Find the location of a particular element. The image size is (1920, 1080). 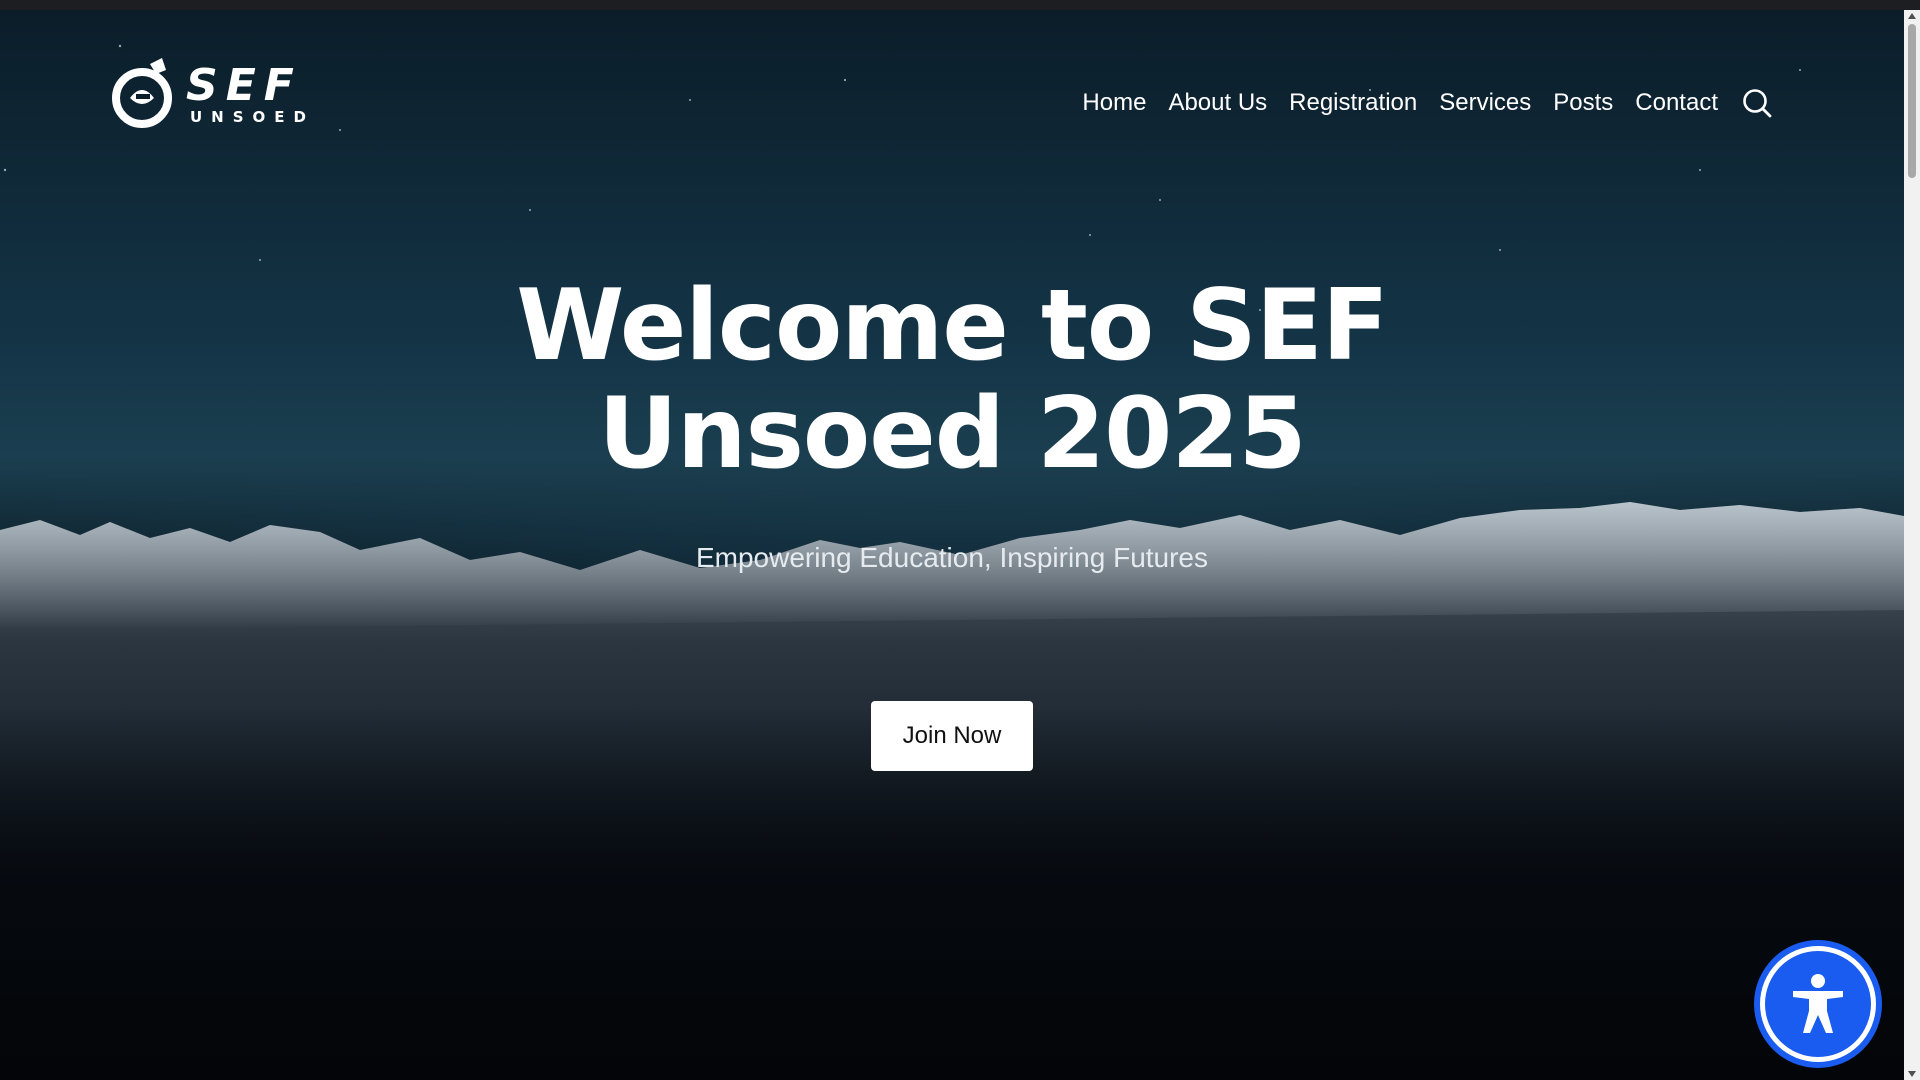

logo-icon is located at coordinates (142, 93).